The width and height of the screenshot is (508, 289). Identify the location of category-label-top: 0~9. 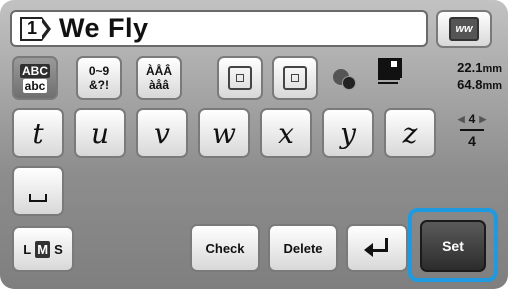
(99, 71).